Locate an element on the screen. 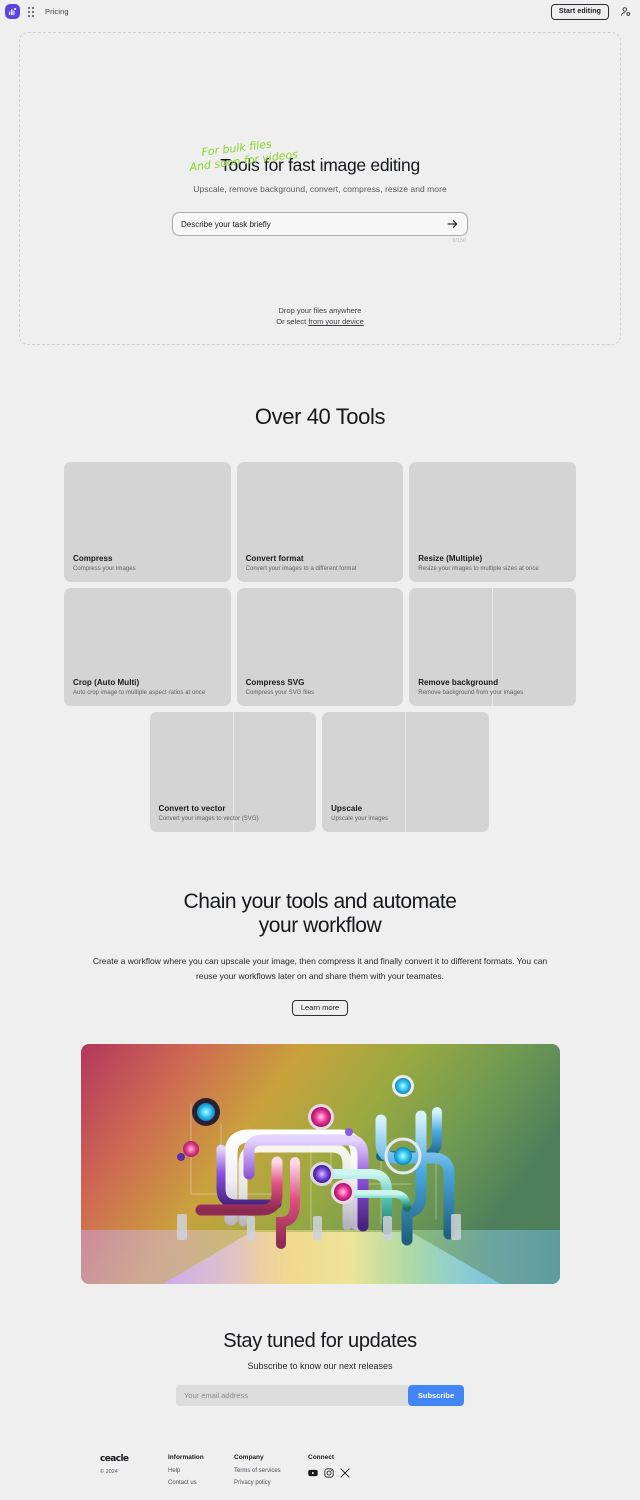 This screenshot has width=640, height=1500. grid-apps-icon is located at coordinates (31, 11).